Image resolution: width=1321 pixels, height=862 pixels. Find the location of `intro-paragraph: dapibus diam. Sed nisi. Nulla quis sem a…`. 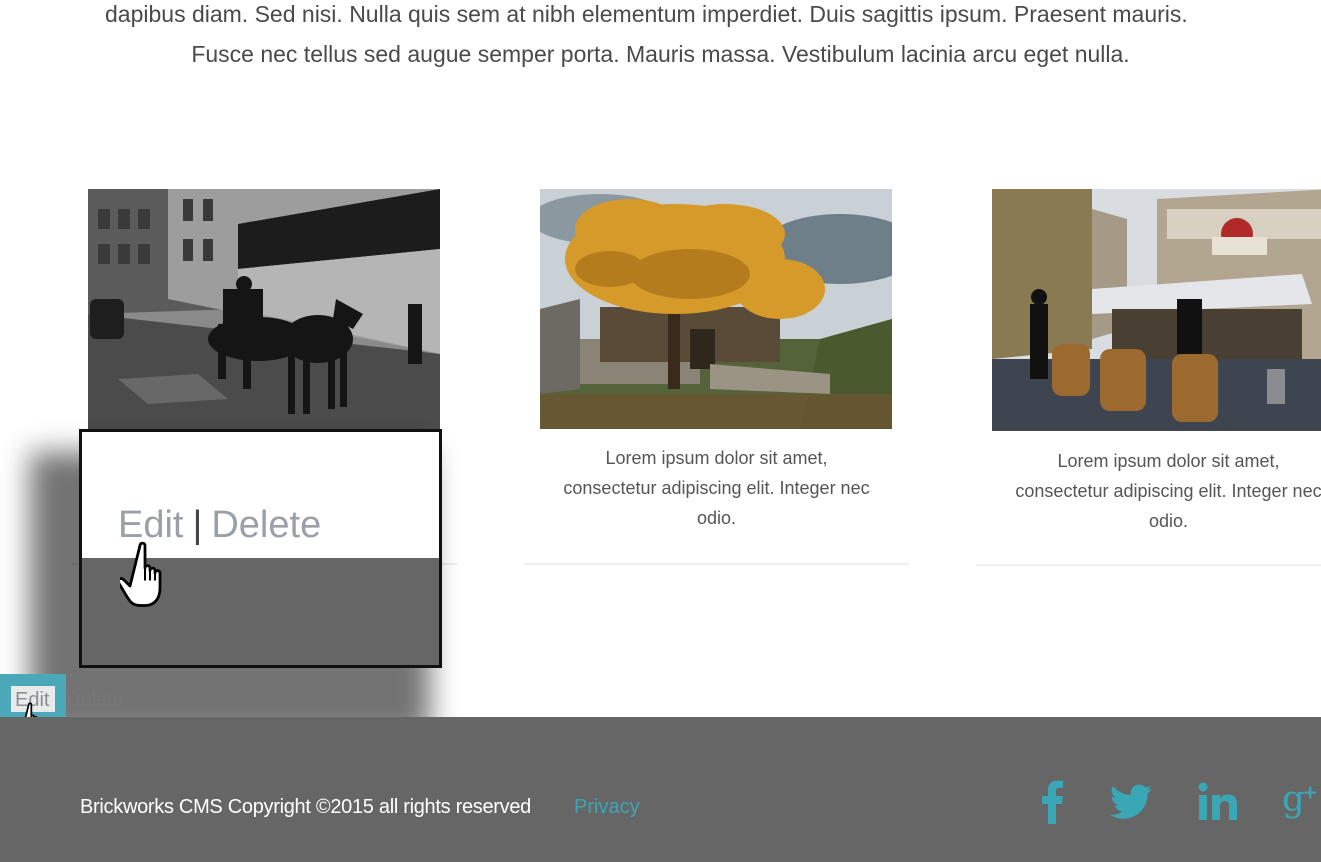

intro-paragraph: dapibus diam. Sed nisi. Nulla quis sem a… is located at coordinates (660, 37).